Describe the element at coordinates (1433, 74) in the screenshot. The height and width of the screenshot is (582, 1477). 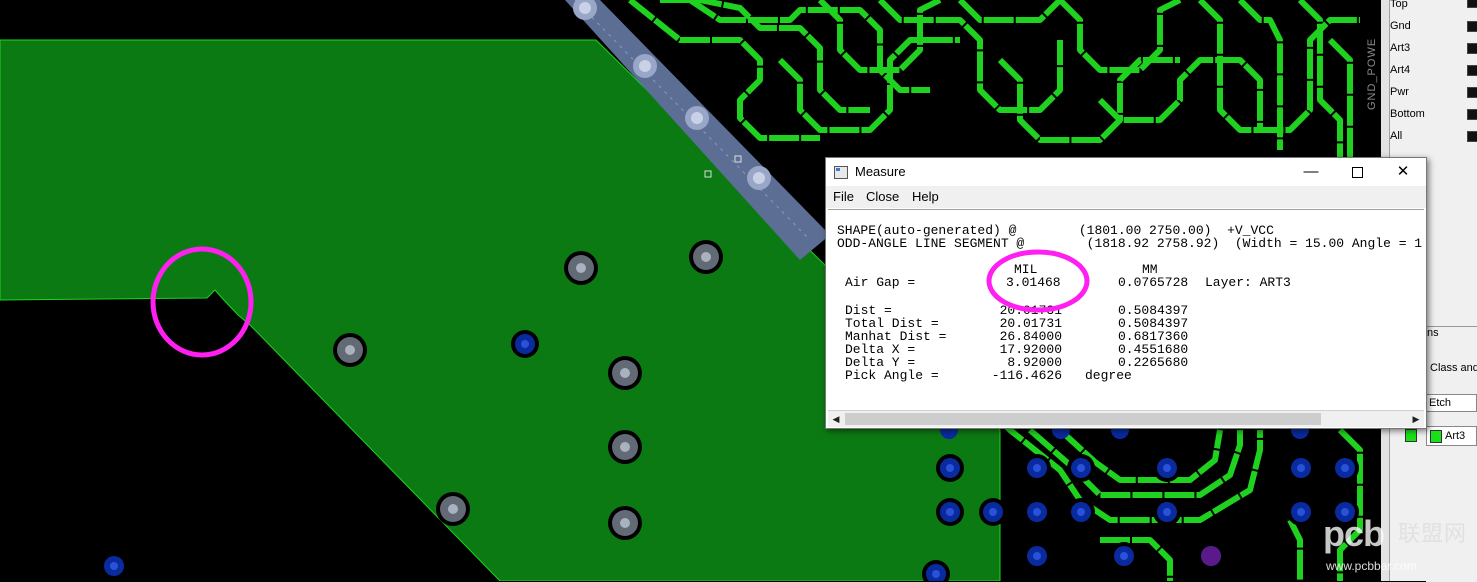
I see `layer-row-art4: Art4` at that location.